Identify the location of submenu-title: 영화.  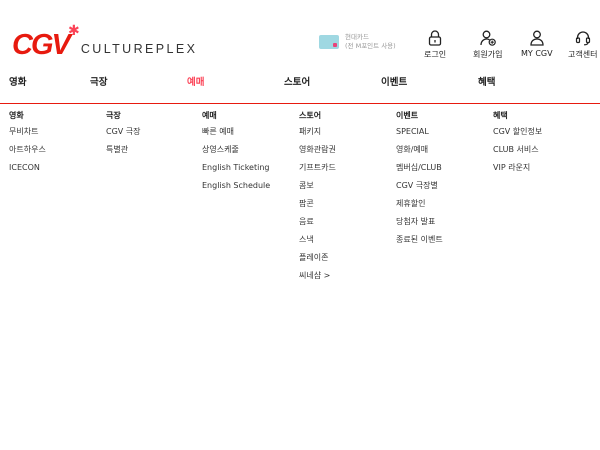
(16, 115).